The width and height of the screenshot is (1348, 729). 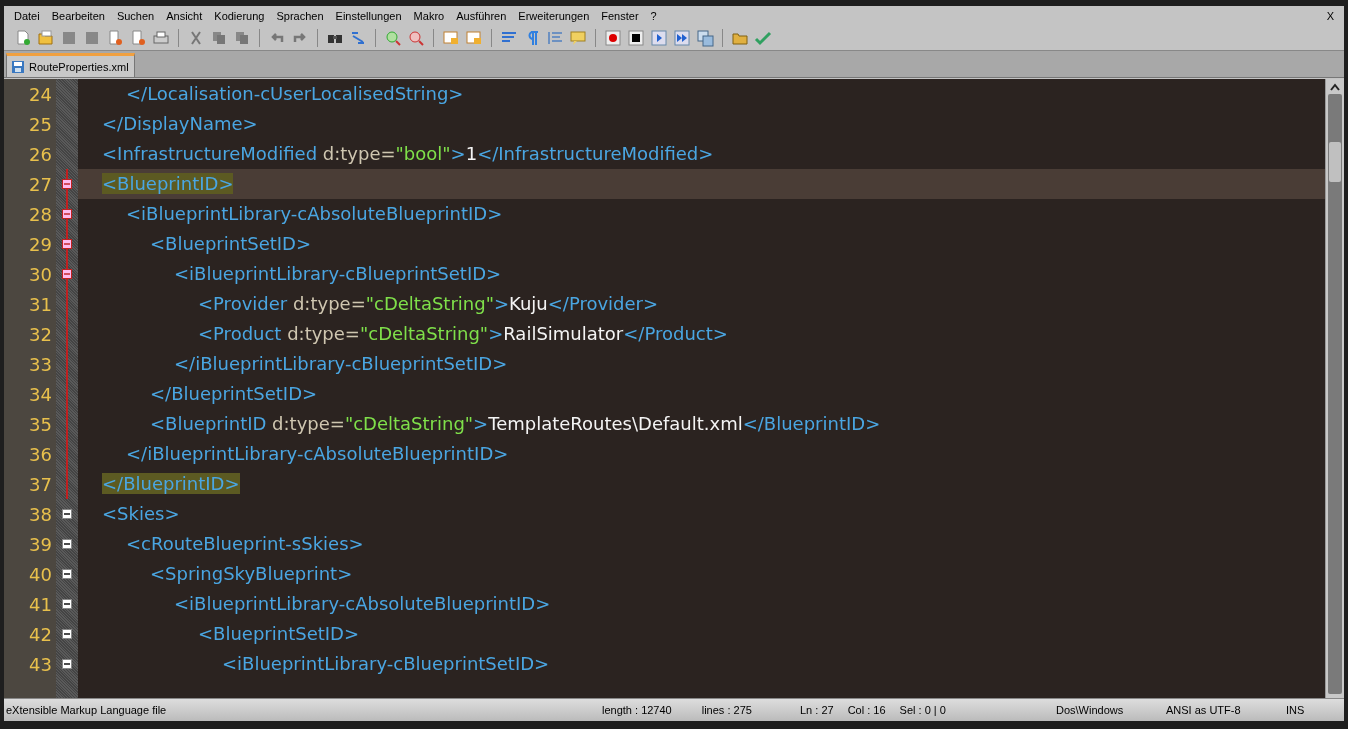 I want to click on lines-label: lines : 275, so click(x=726, y=710).